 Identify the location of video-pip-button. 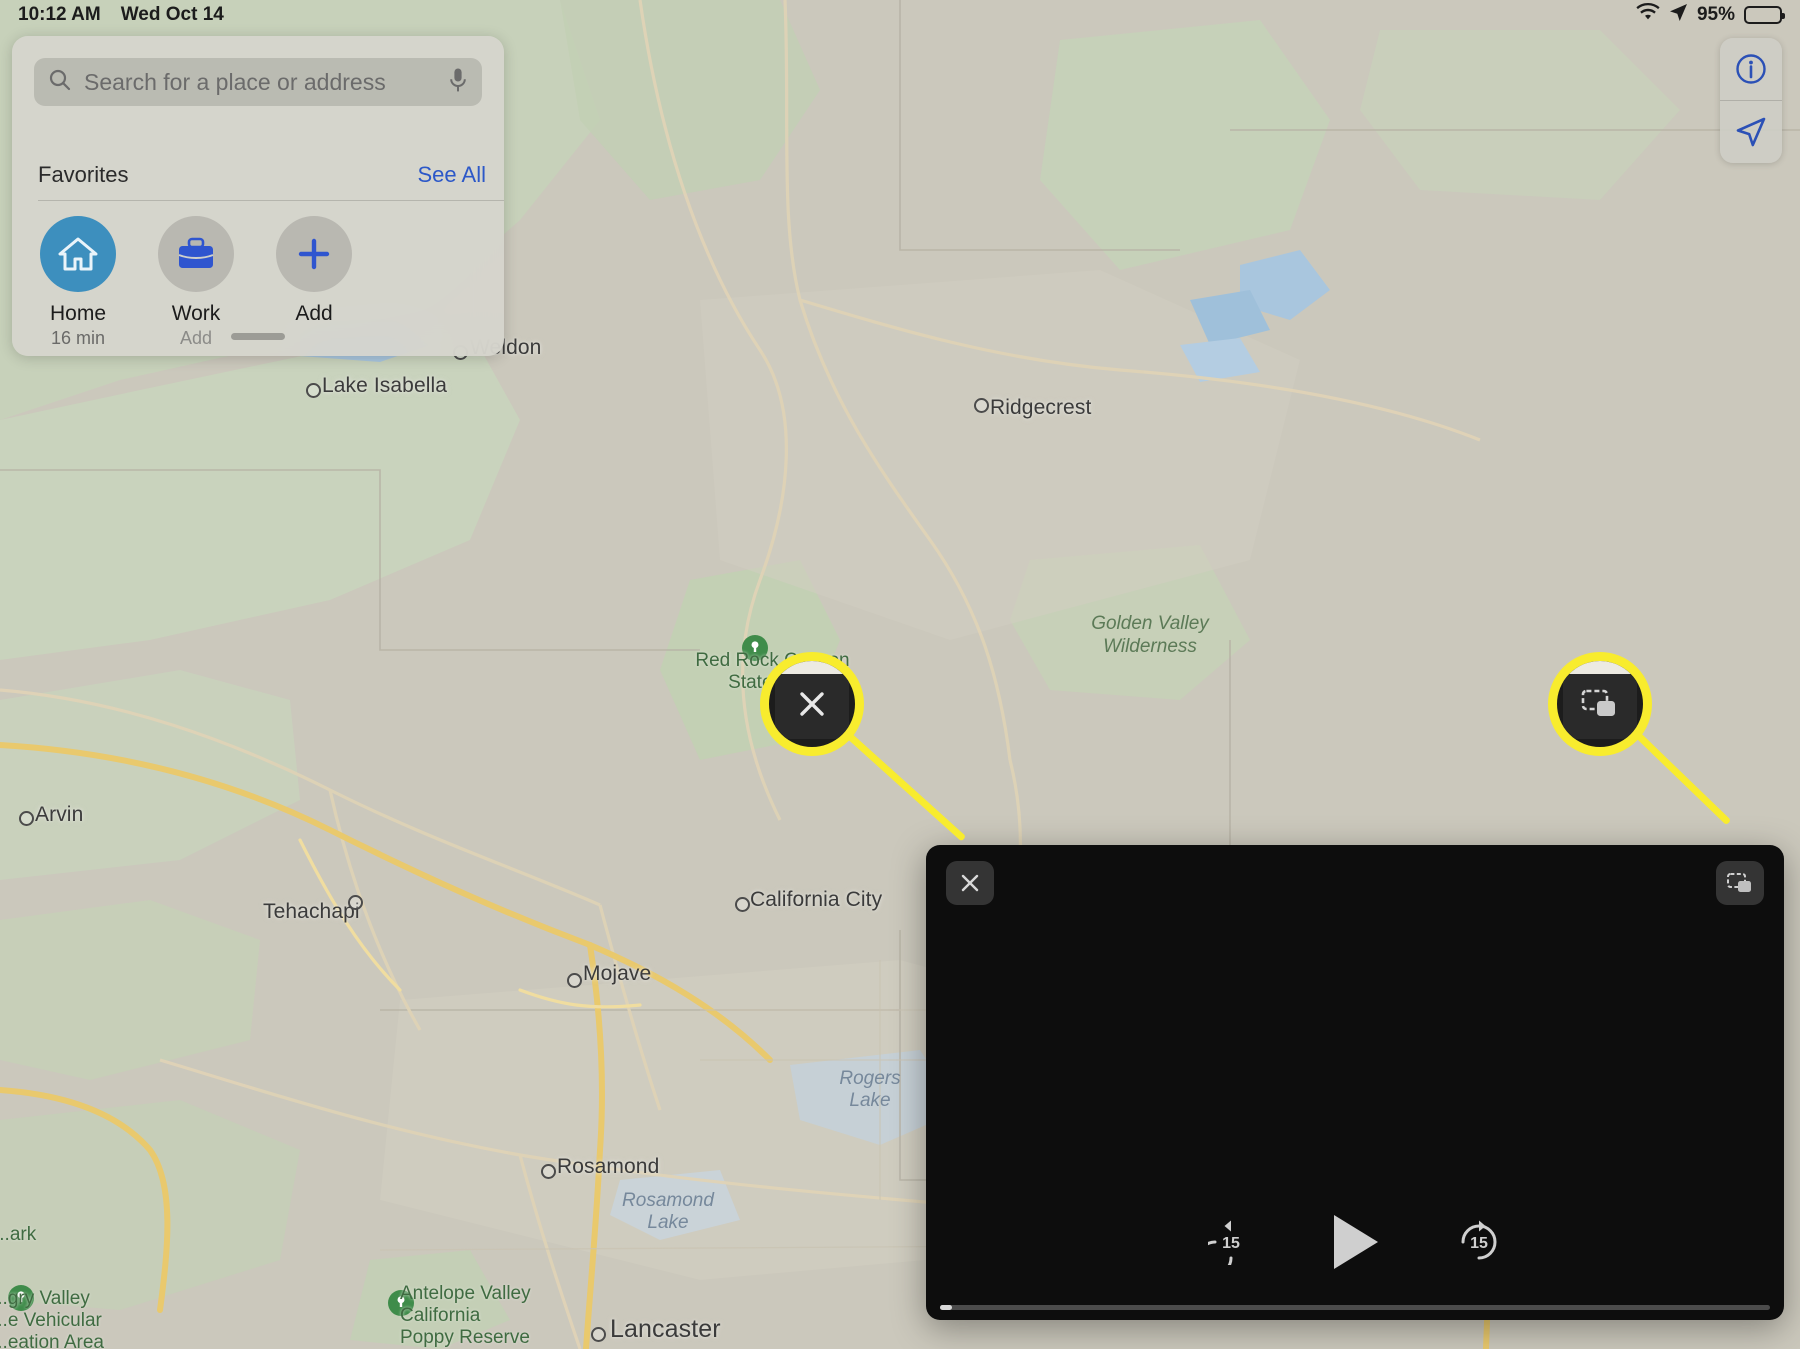
(1740, 883).